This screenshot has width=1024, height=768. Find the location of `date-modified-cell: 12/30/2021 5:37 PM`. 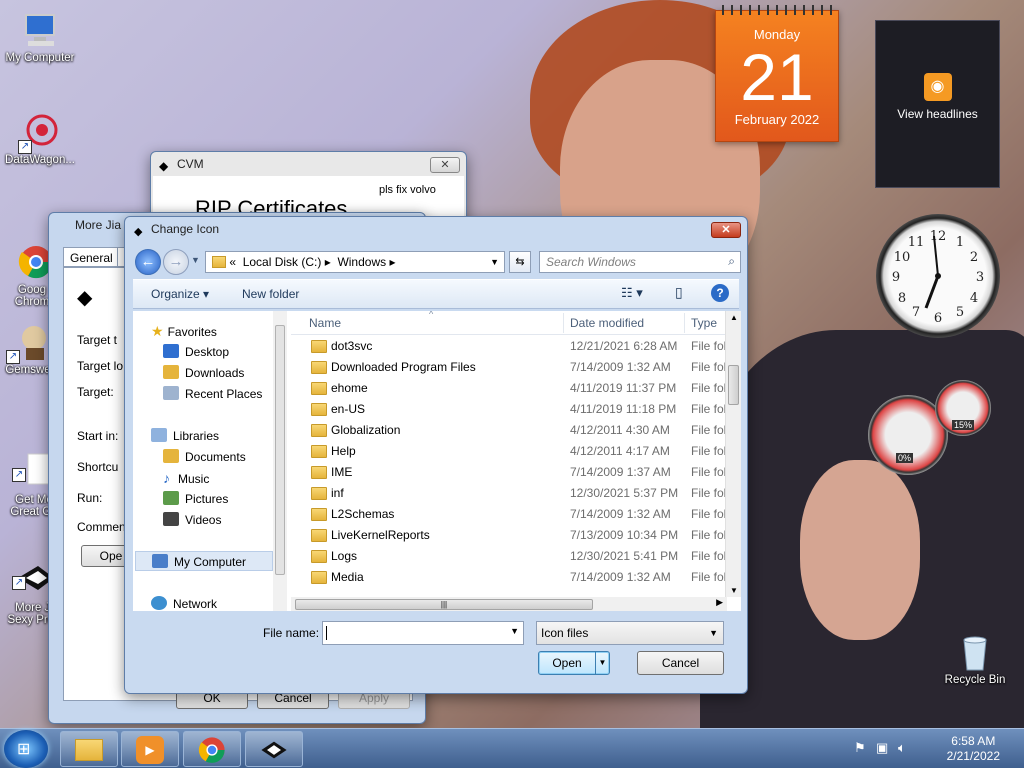

date-modified-cell: 12/30/2021 5:37 PM is located at coordinates (624, 493).